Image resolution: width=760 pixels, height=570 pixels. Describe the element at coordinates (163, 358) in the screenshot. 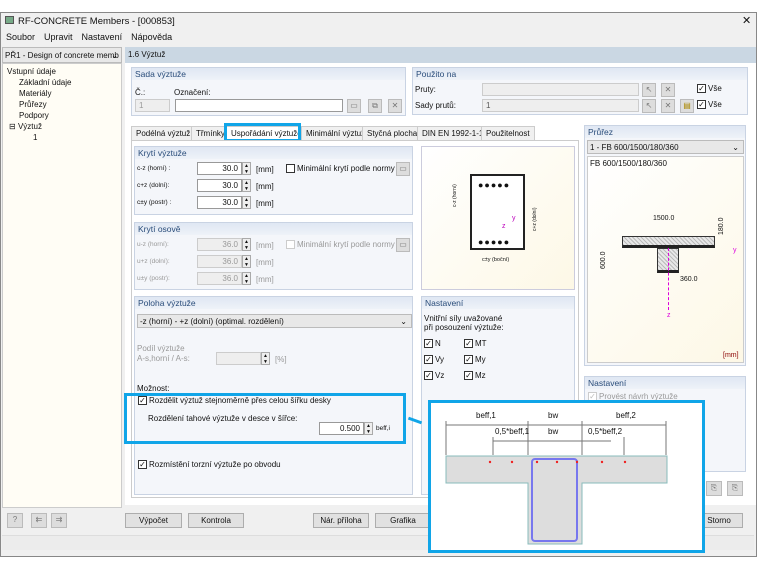

I see `podil-label2: A-s,horní / A-s:` at that location.